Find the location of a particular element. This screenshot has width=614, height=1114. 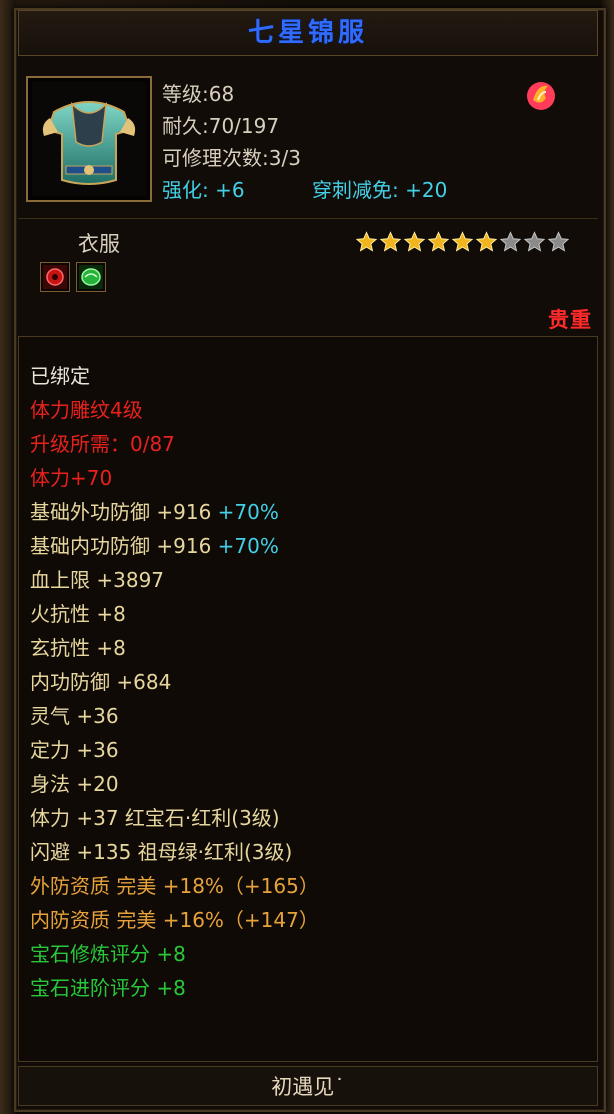

attr-base-outer-defense: 基础外功防御 +916 +70% is located at coordinates (174, 512).